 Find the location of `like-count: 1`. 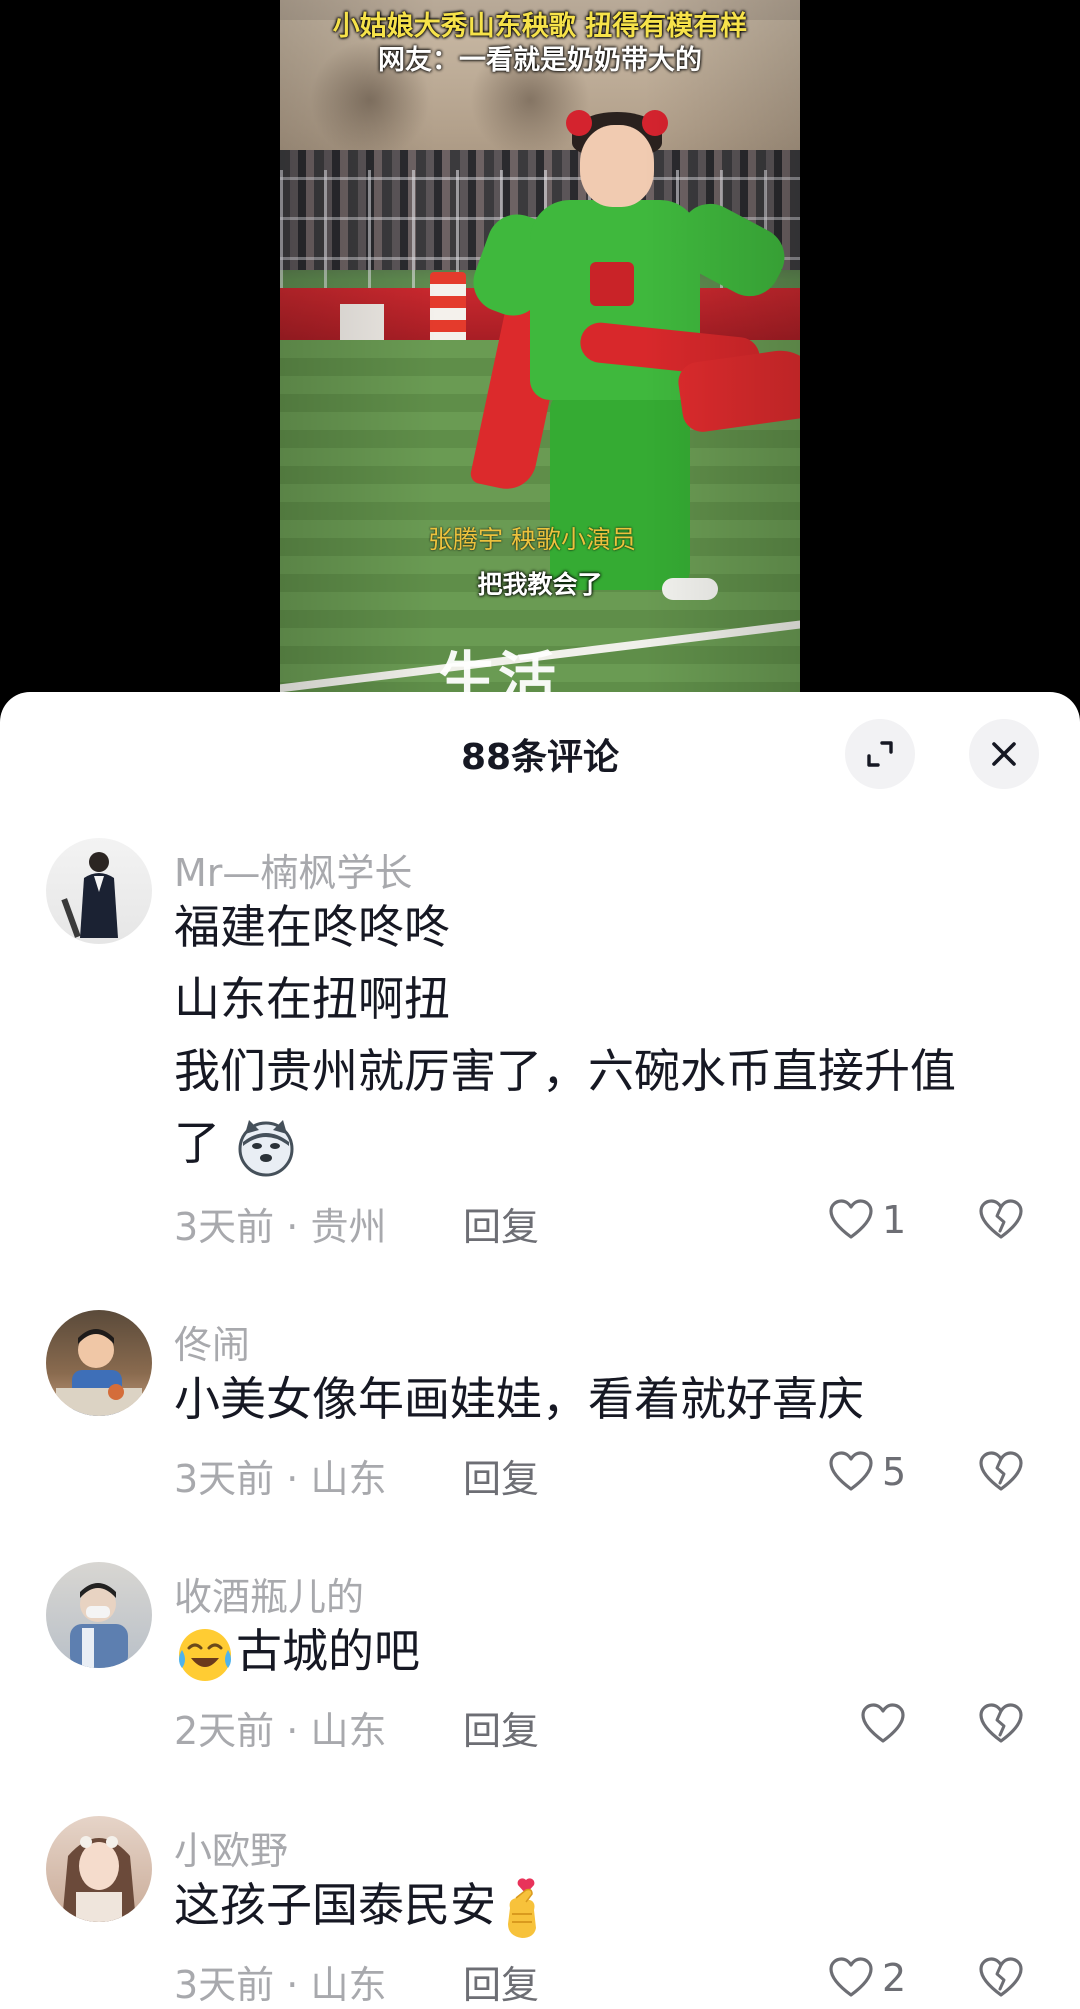

like-count: 1 is located at coordinates (894, 1220).